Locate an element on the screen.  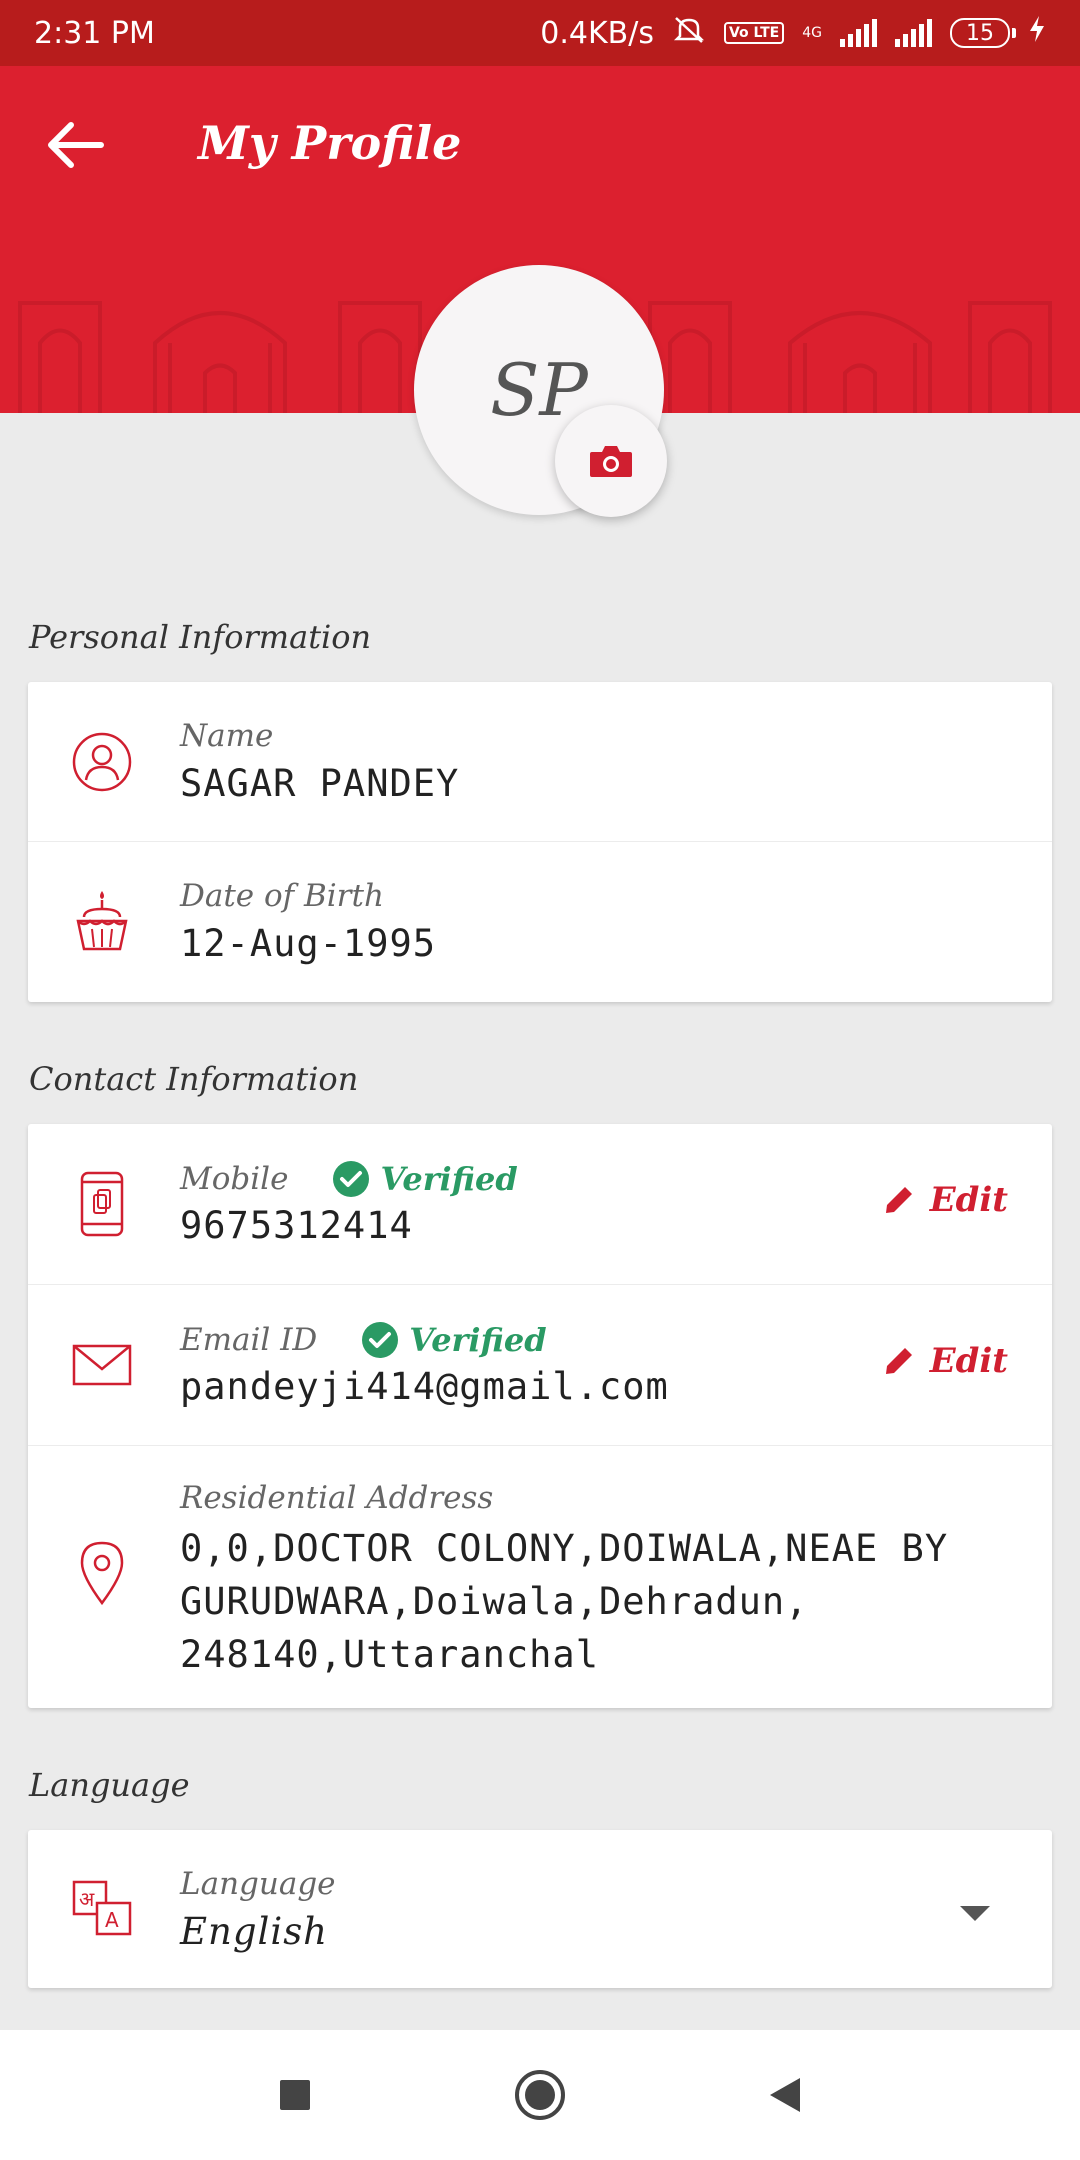
network-type: 4G is located at coordinates (812, 33).